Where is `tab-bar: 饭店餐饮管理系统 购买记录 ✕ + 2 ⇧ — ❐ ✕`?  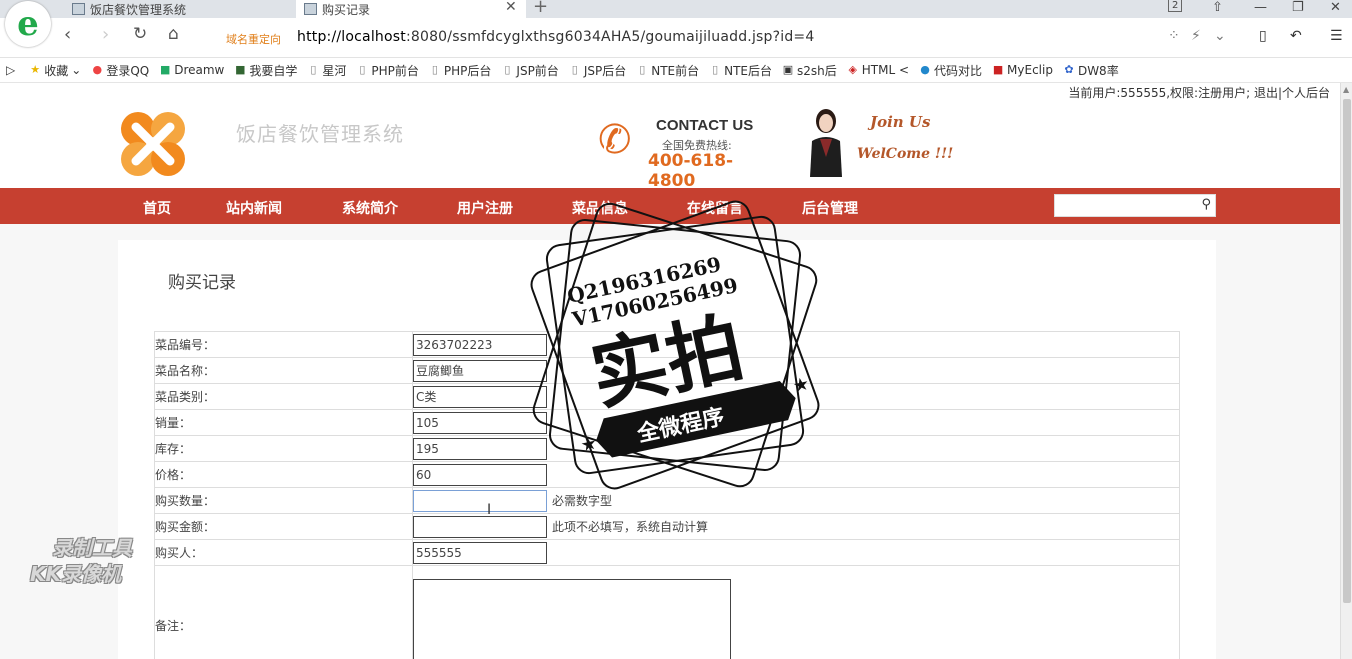 tab-bar: 饭店餐饮管理系统 购买记录 ✕ + 2 ⇧ — ❐ ✕ is located at coordinates (676, 9).